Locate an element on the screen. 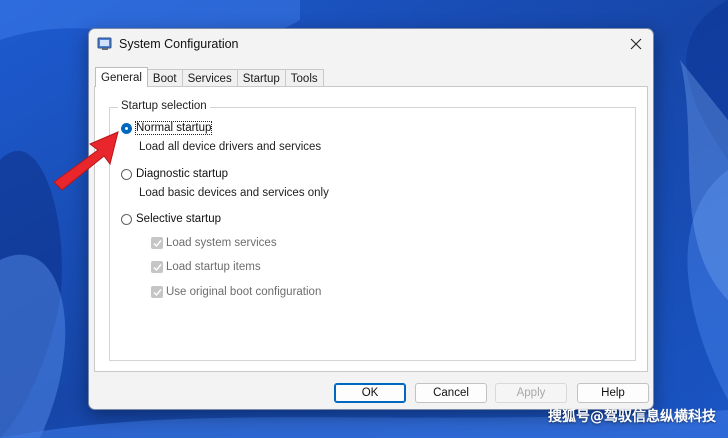 Image resolution: width=728 pixels, height=438 pixels. tab-strip: General Boot Services Startup Tools is located at coordinates (209, 77).